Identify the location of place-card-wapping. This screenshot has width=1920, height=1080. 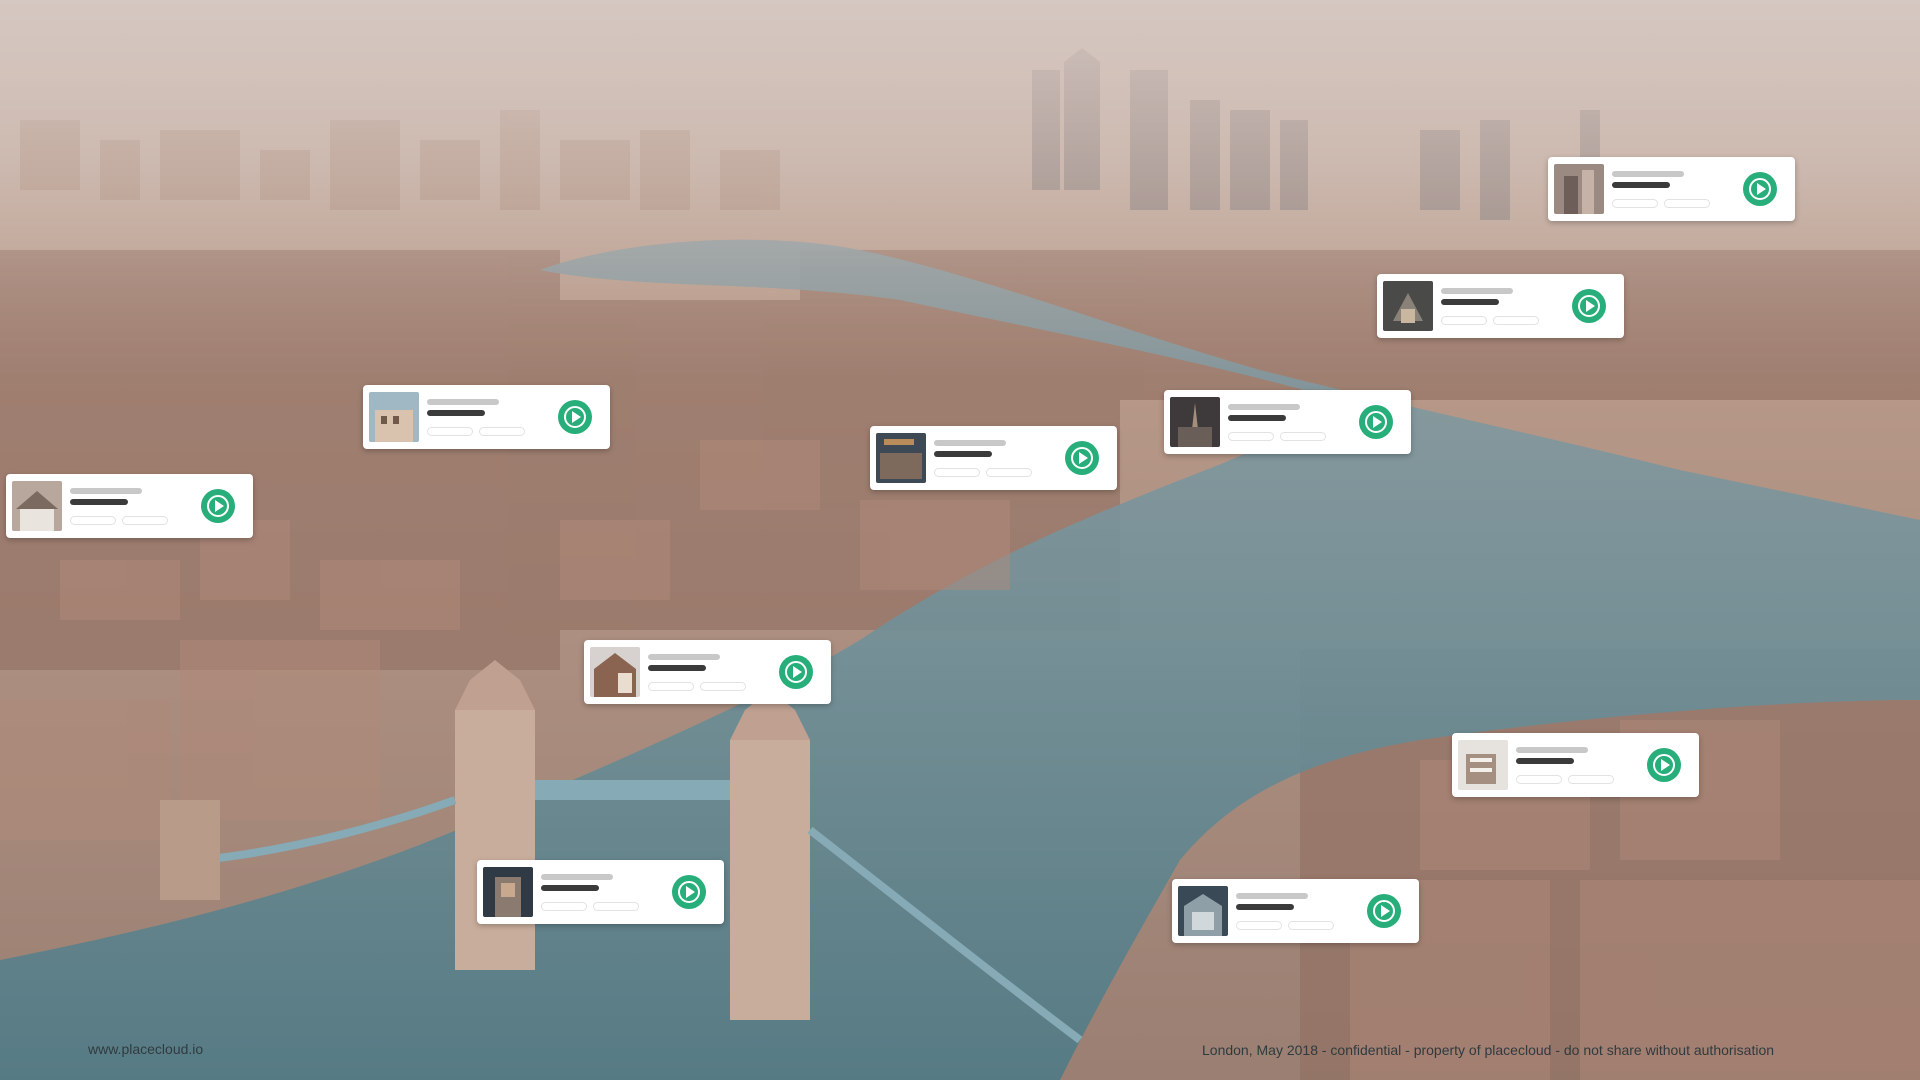
(1287, 422).